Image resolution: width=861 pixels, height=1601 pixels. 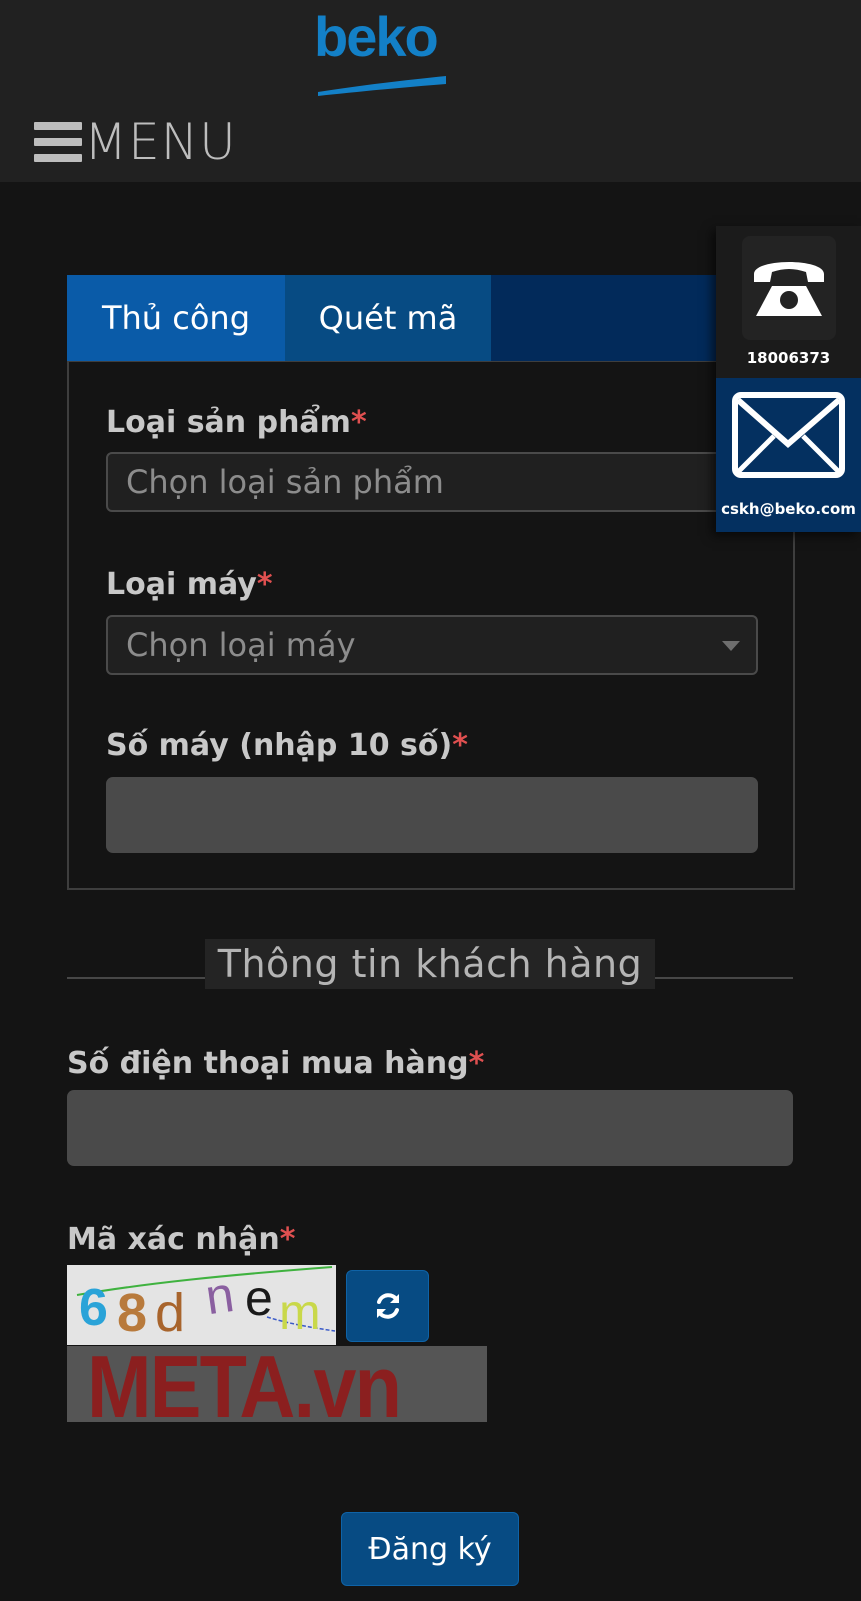 I want to click on captcha-refresh-button, so click(x=387, y=1306).